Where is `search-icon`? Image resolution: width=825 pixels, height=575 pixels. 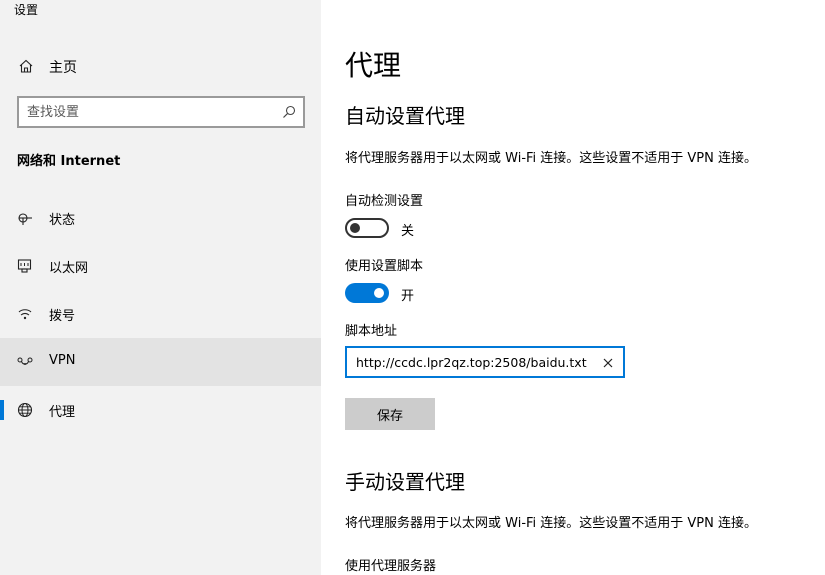 search-icon is located at coordinates (289, 112).